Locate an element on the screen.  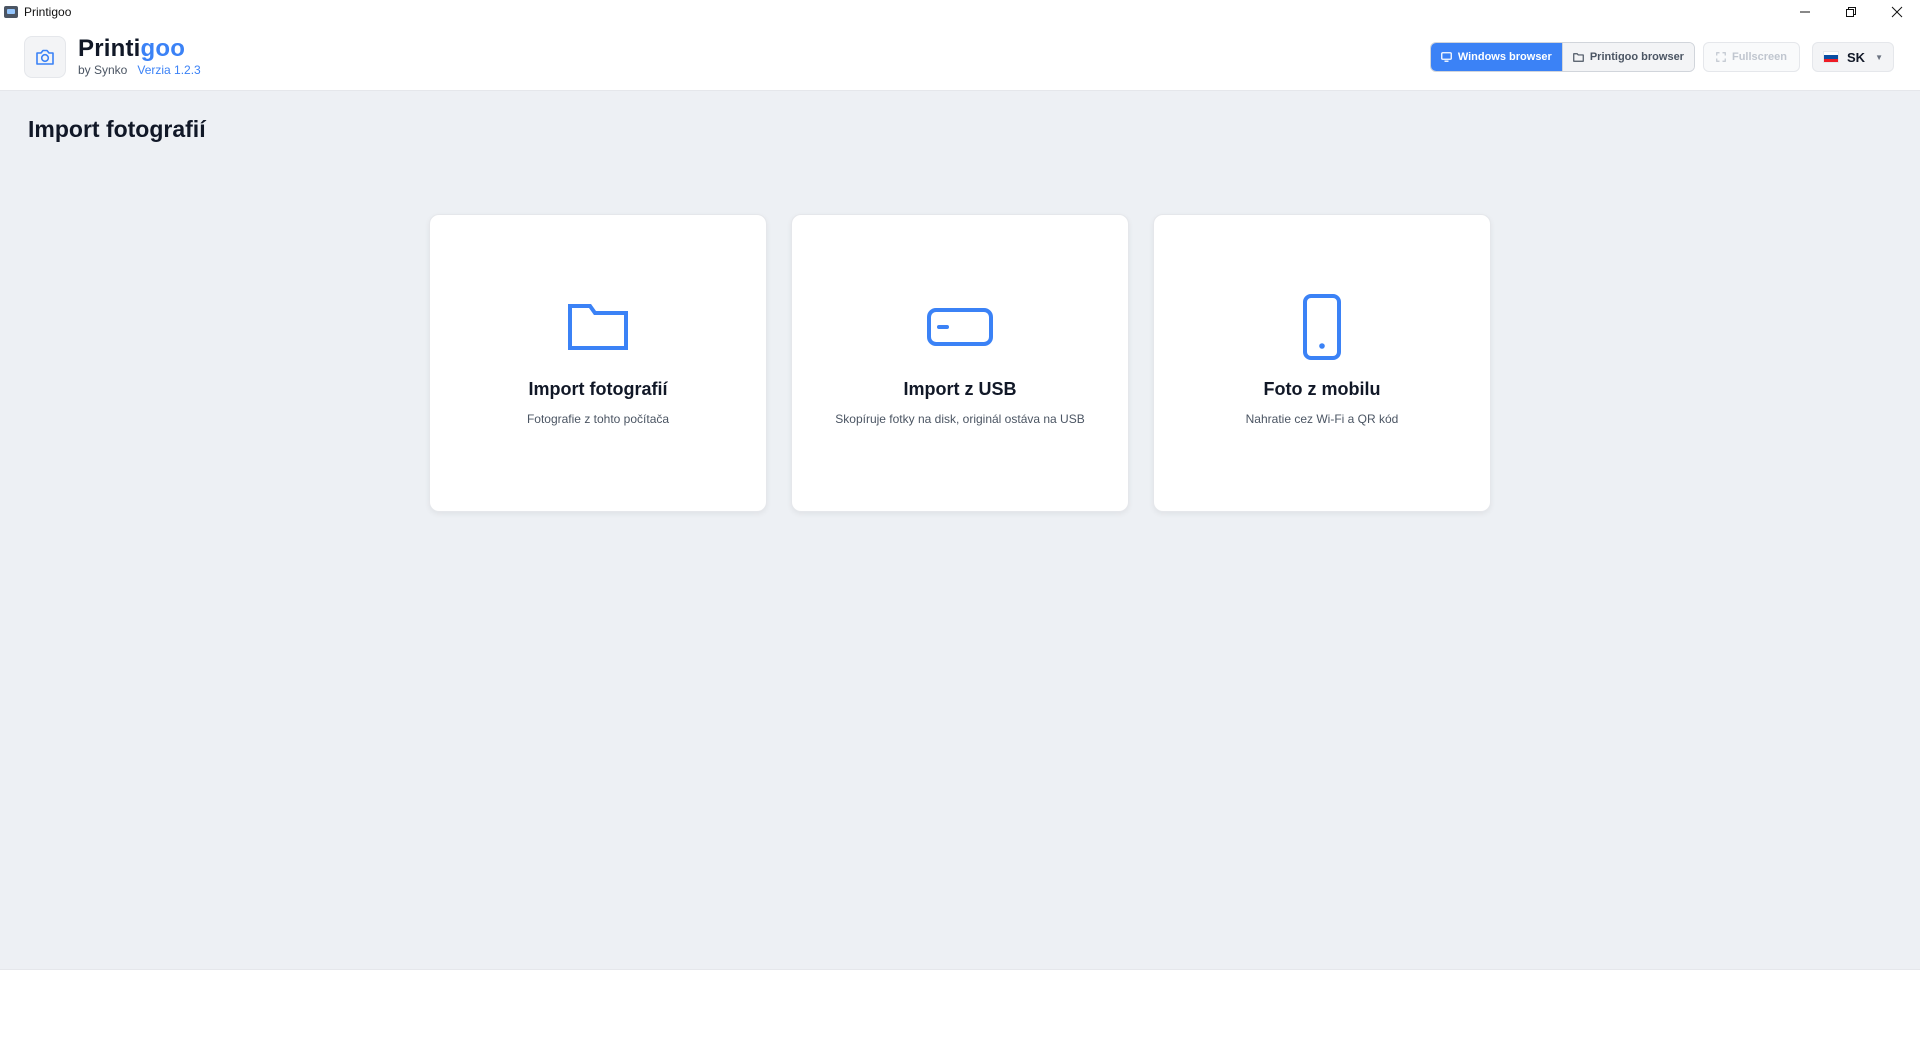
close-icon is located at coordinates (1897, 11).